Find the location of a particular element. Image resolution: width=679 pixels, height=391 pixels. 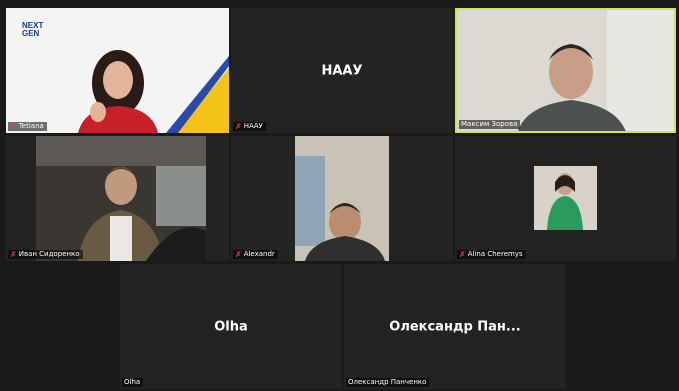

participant-name-tag: ✗ Иван Сидоренко is located at coordinates (45, 254).